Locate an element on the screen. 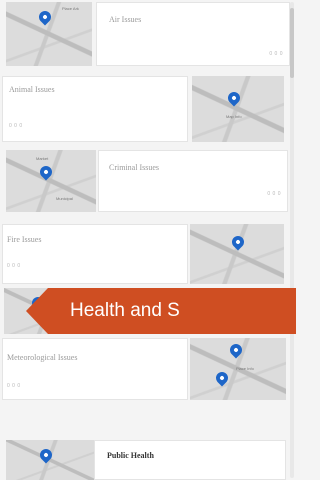 The width and height of the screenshot is (320, 480). map-thumbnail-criminal: Market Municipal is located at coordinates (51, 181).